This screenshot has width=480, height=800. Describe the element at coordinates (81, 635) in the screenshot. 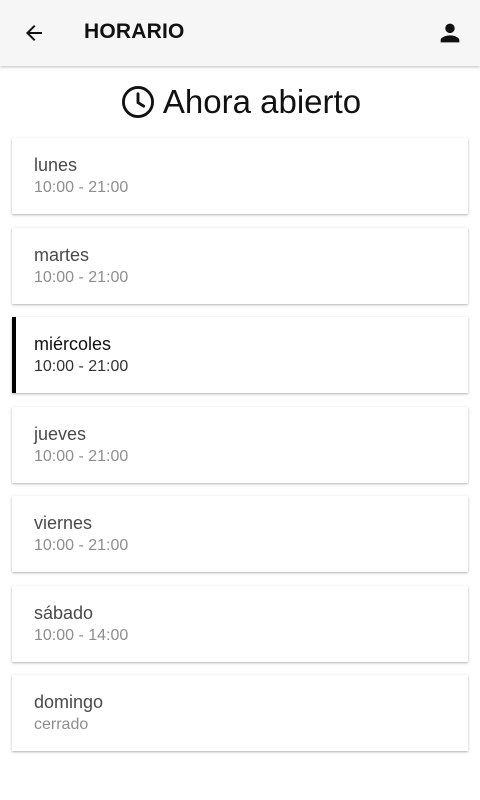

I see `day-hours: 10:00 - 14:00` at that location.